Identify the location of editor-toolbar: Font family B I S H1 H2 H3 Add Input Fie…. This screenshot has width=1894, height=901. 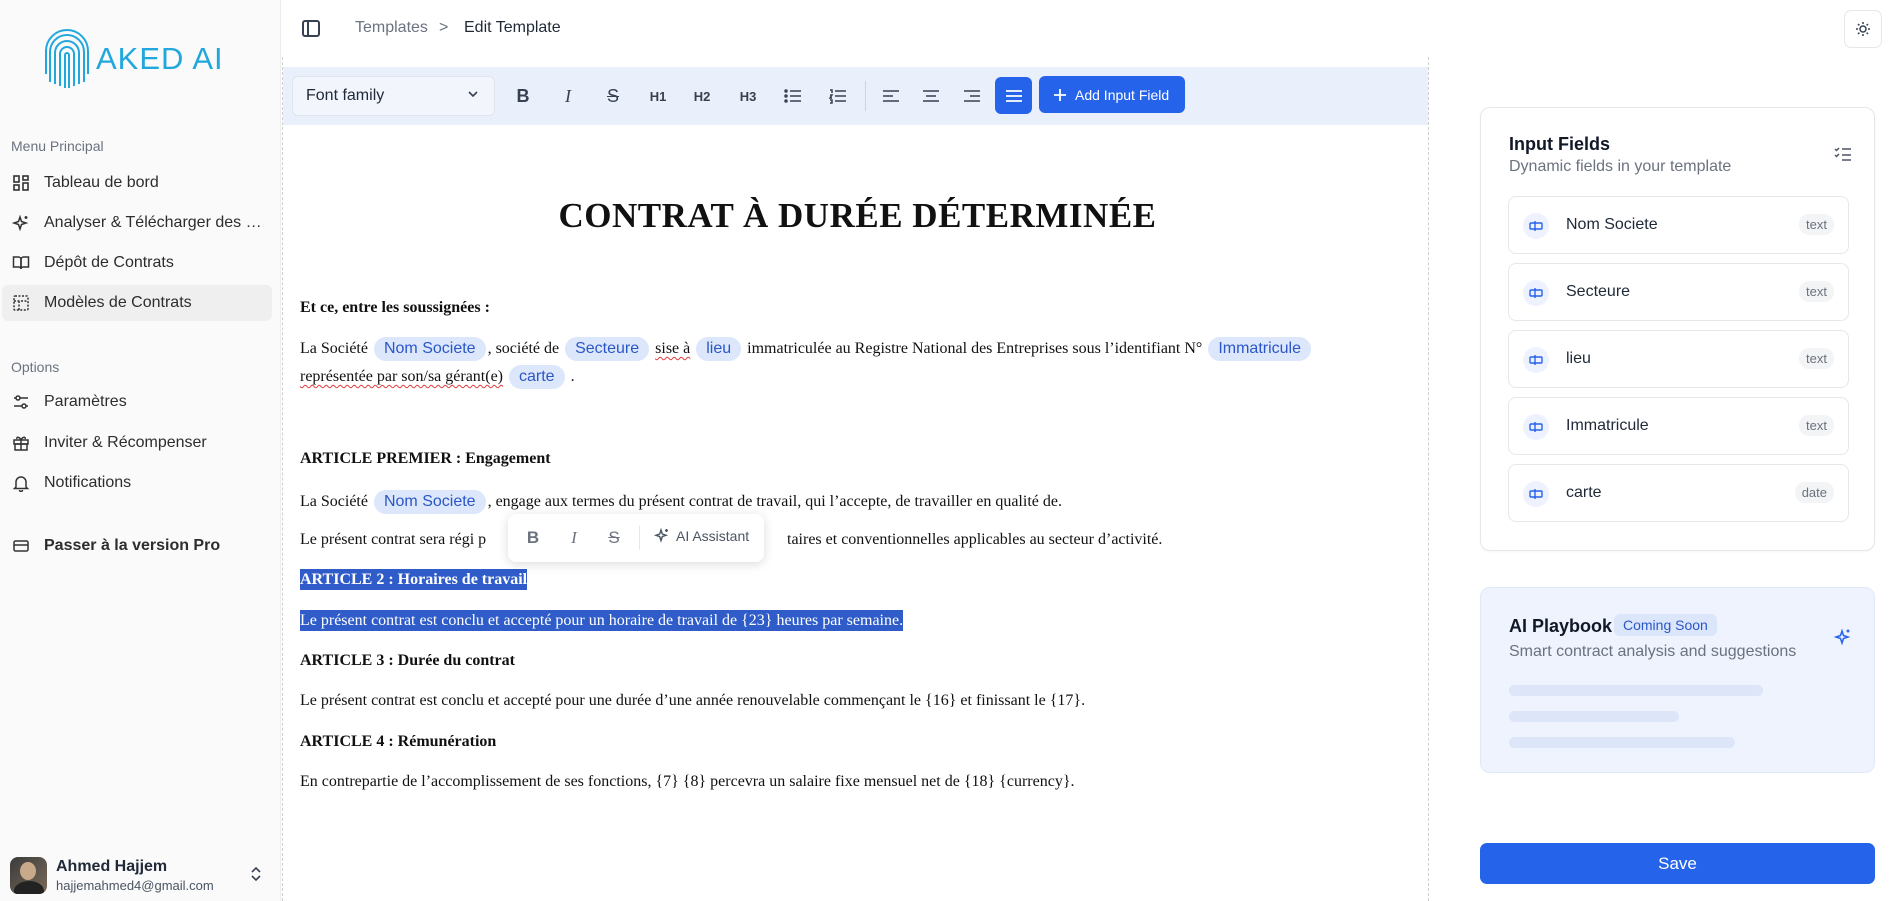
(855, 96).